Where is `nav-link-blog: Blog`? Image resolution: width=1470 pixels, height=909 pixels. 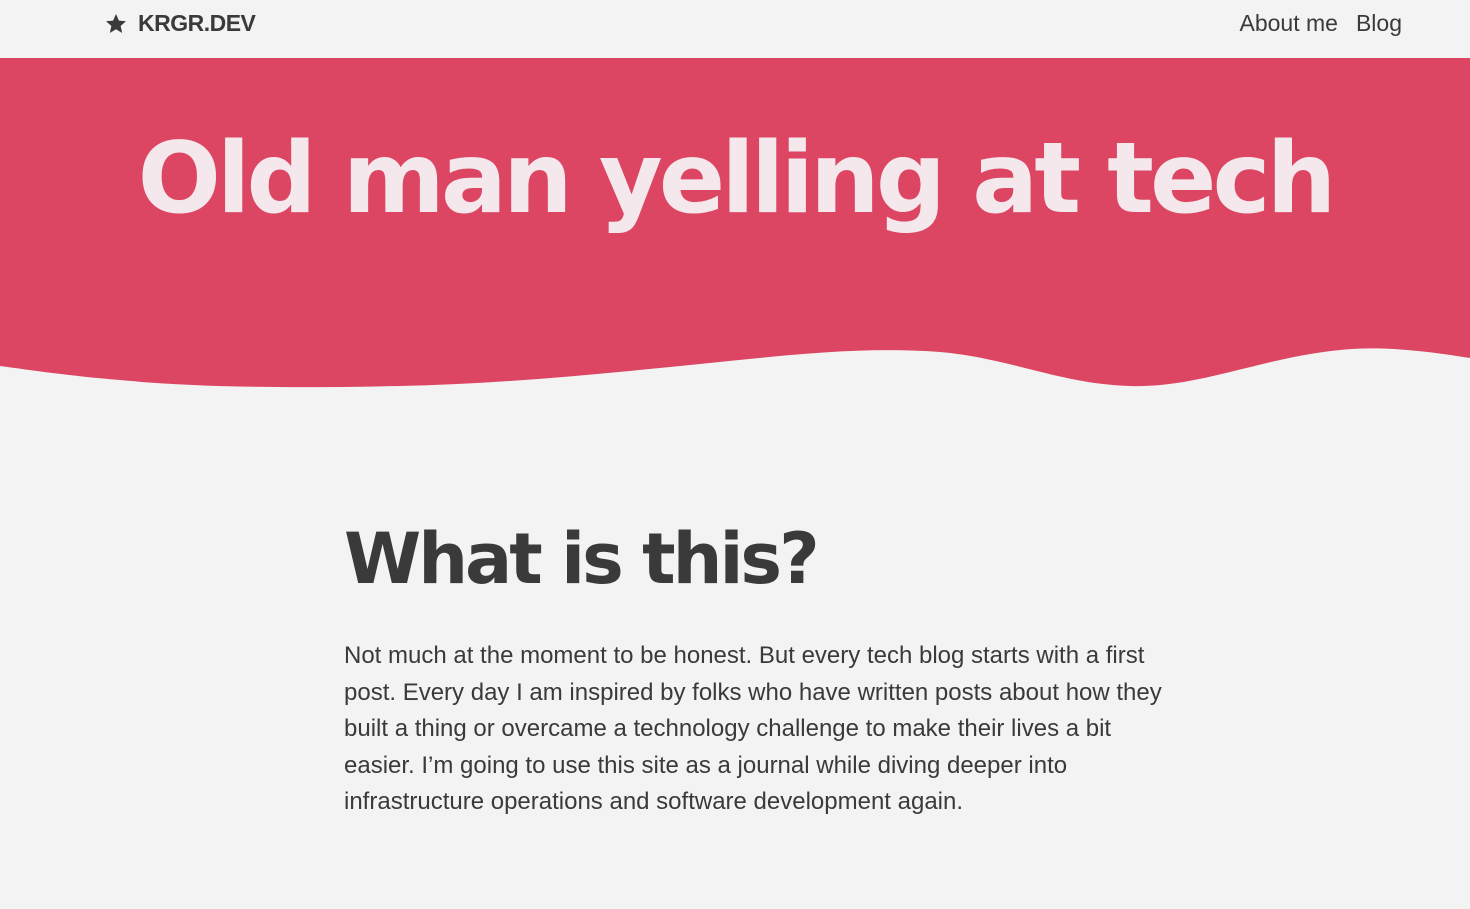 nav-link-blog: Blog is located at coordinates (1379, 23).